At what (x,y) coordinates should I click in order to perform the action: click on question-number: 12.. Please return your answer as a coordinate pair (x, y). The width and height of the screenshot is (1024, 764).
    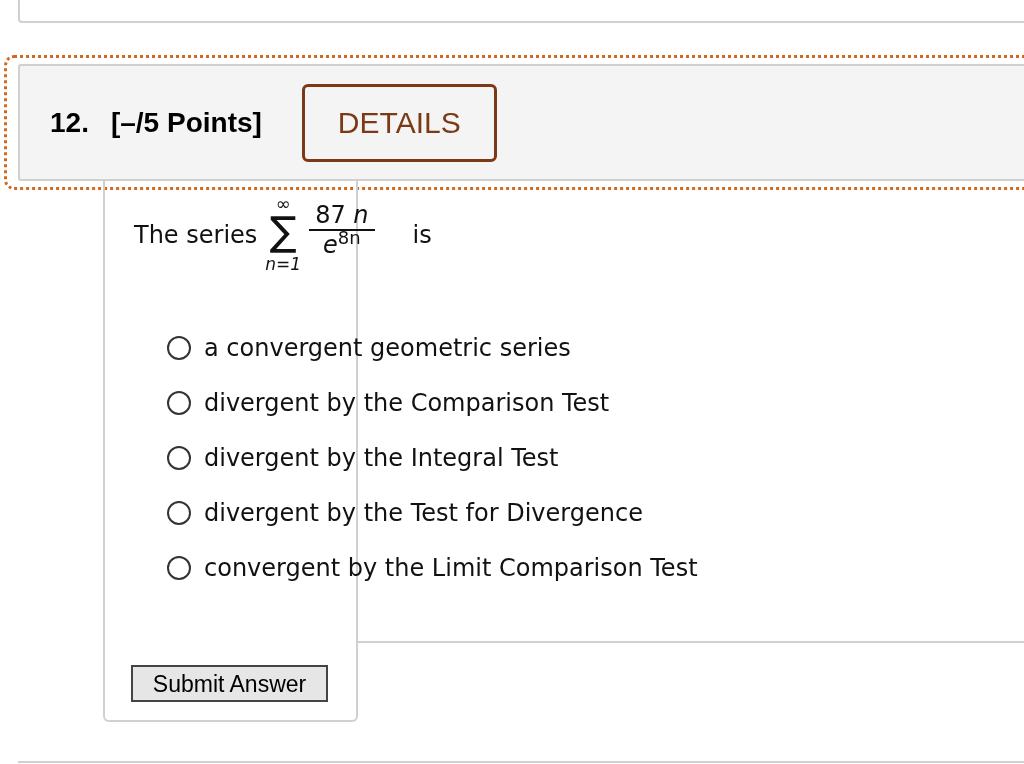
    Looking at the image, I should click on (69, 122).